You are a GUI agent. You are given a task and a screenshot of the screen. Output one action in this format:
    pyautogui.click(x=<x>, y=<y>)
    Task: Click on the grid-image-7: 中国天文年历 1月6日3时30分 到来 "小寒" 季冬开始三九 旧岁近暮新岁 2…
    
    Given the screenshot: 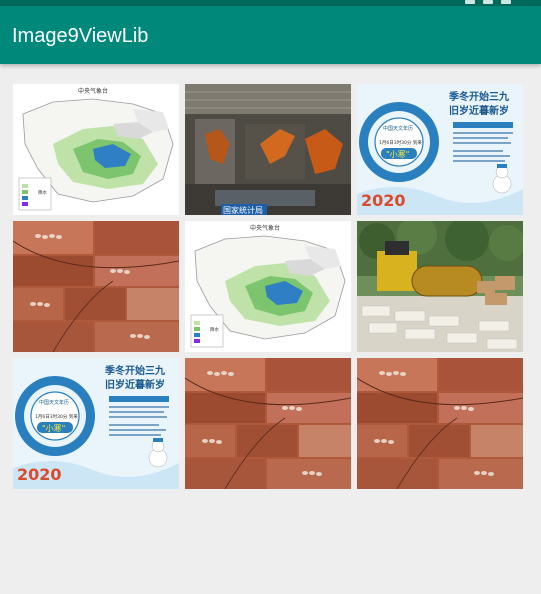 What is the action you would take?
    pyautogui.click(x=96, y=423)
    